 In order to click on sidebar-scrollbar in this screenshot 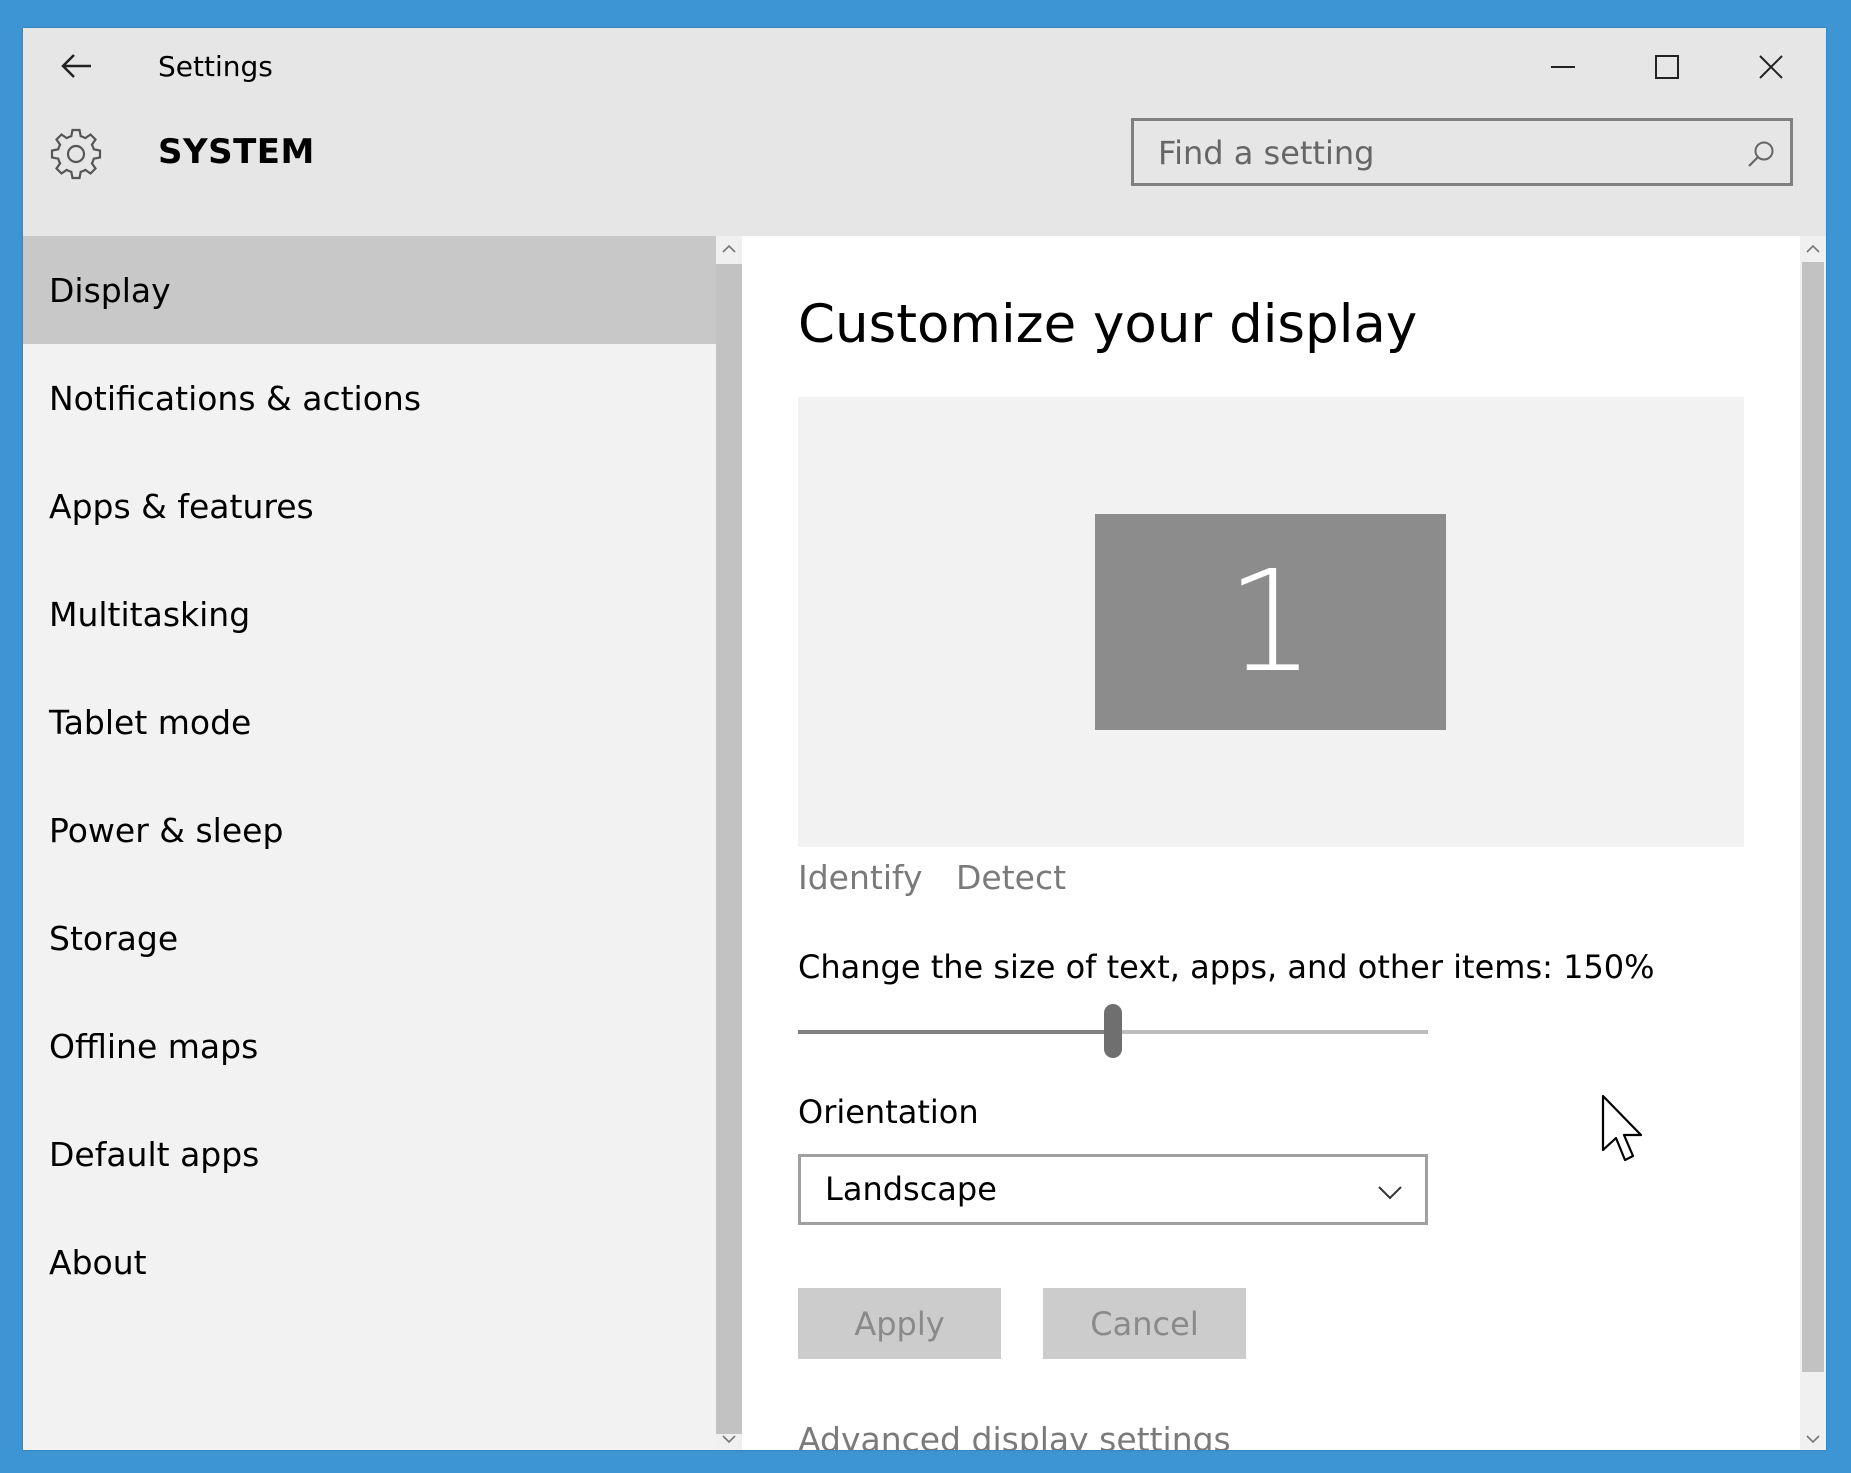, I will do `click(729, 843)`.